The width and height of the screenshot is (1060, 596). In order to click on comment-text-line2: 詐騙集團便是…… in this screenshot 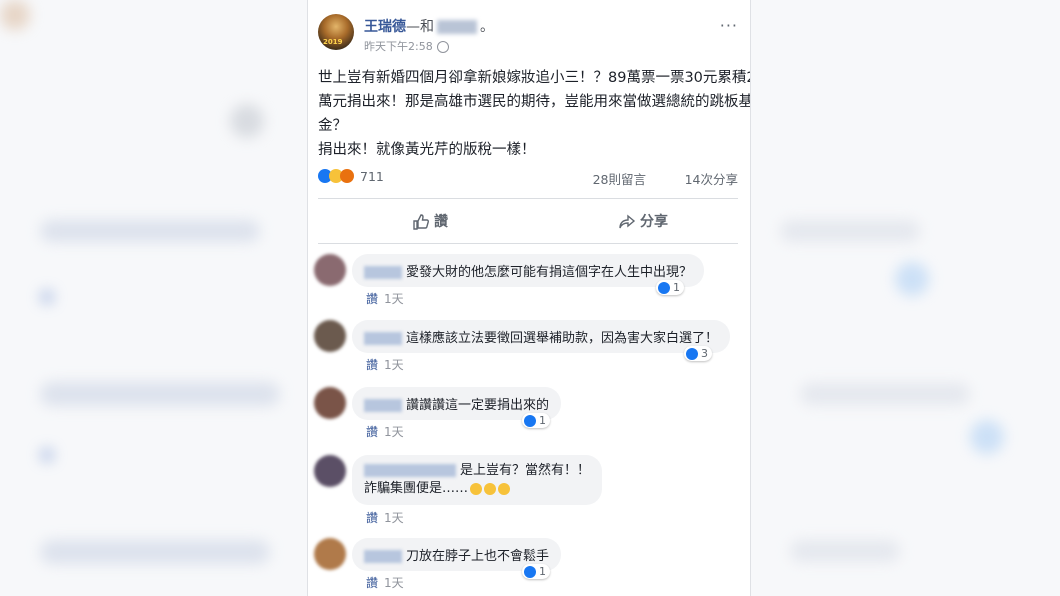, I will do `click(416, 488)`.